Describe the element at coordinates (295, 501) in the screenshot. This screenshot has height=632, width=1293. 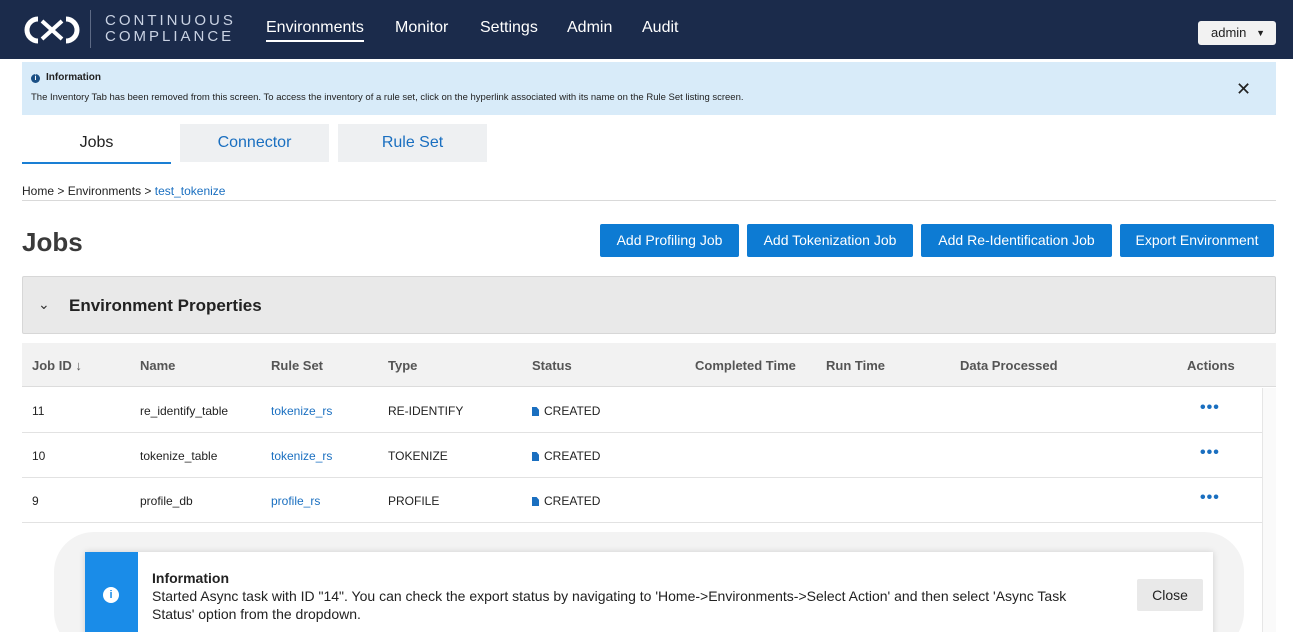
I see `rule-set-link: profile_rs` at that location.